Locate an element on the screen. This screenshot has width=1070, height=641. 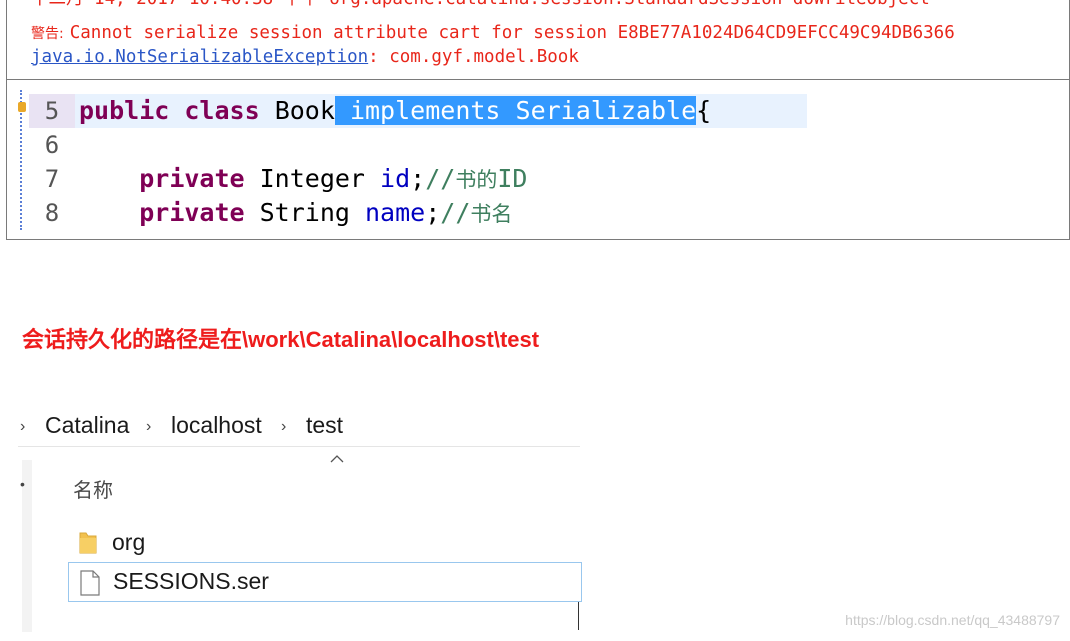
field-name: name is located at coordinates (395, 212).